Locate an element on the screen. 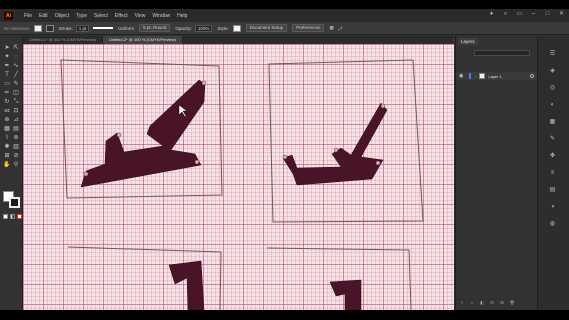  blend-tool-icon: ⊚ is located at coordinates (16, 138).